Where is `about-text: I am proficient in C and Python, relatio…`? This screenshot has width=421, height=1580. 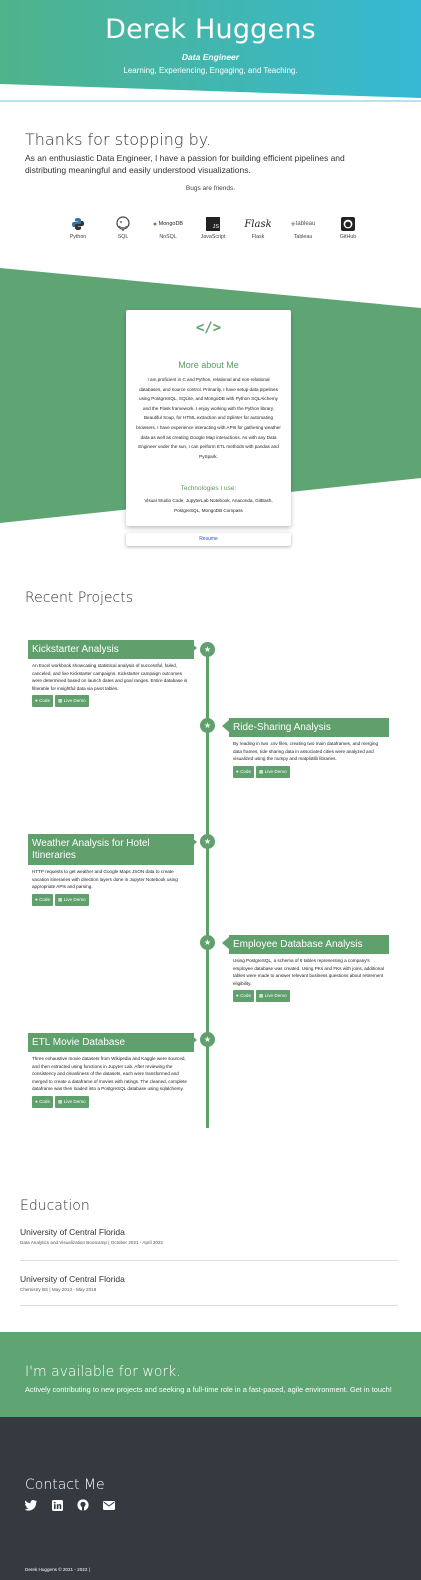 about-text: I am proficient in C and Python, relatio… is located at coordinates (208, 418).